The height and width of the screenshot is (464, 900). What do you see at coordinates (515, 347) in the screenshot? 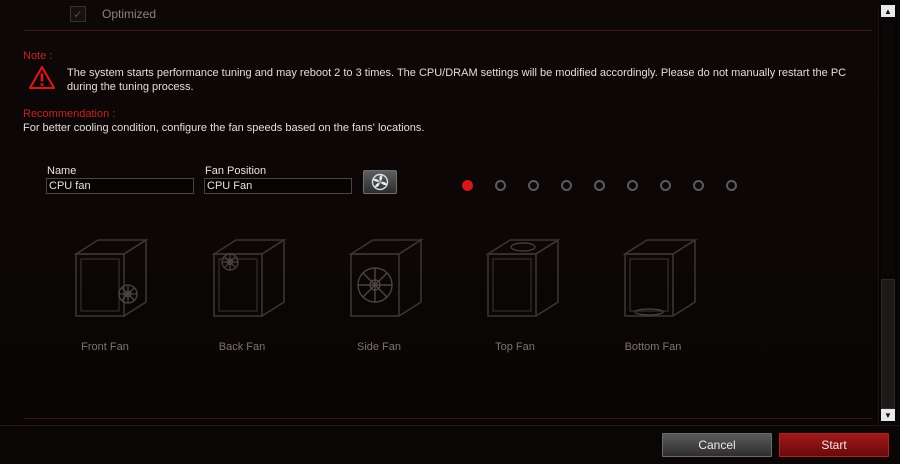
I see `top-fan-label: Top Fan` at bounding box center [515, 347].